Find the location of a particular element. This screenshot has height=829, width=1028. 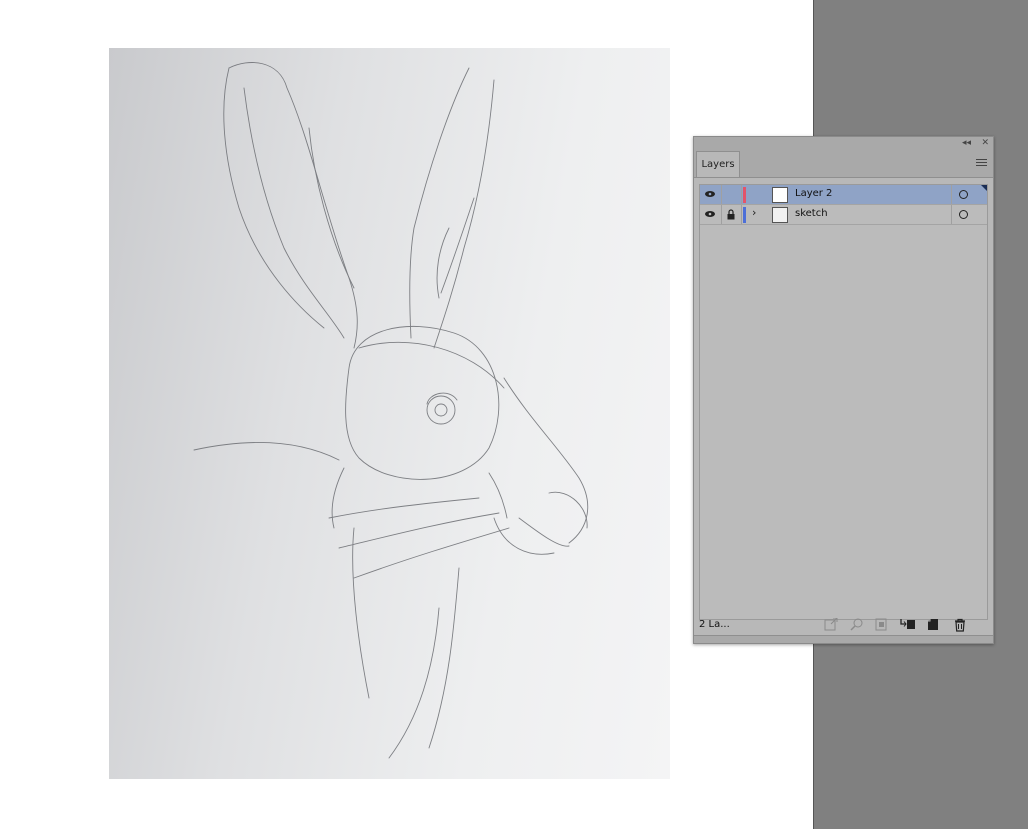

layer-name: sketch is located at coordinates (811, 213).